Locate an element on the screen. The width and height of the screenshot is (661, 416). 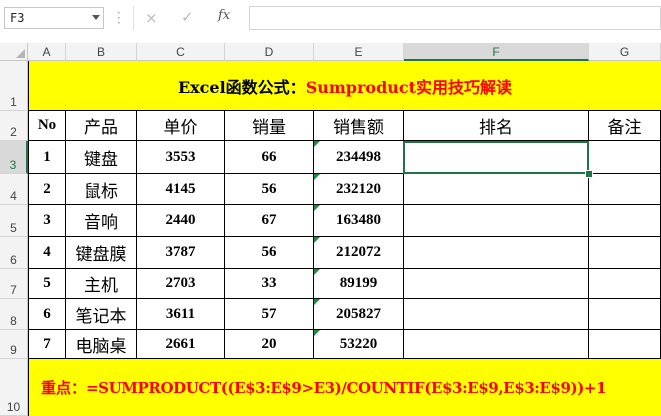
table-cell-product: 笔记本 is located at coordinates (101, 314).